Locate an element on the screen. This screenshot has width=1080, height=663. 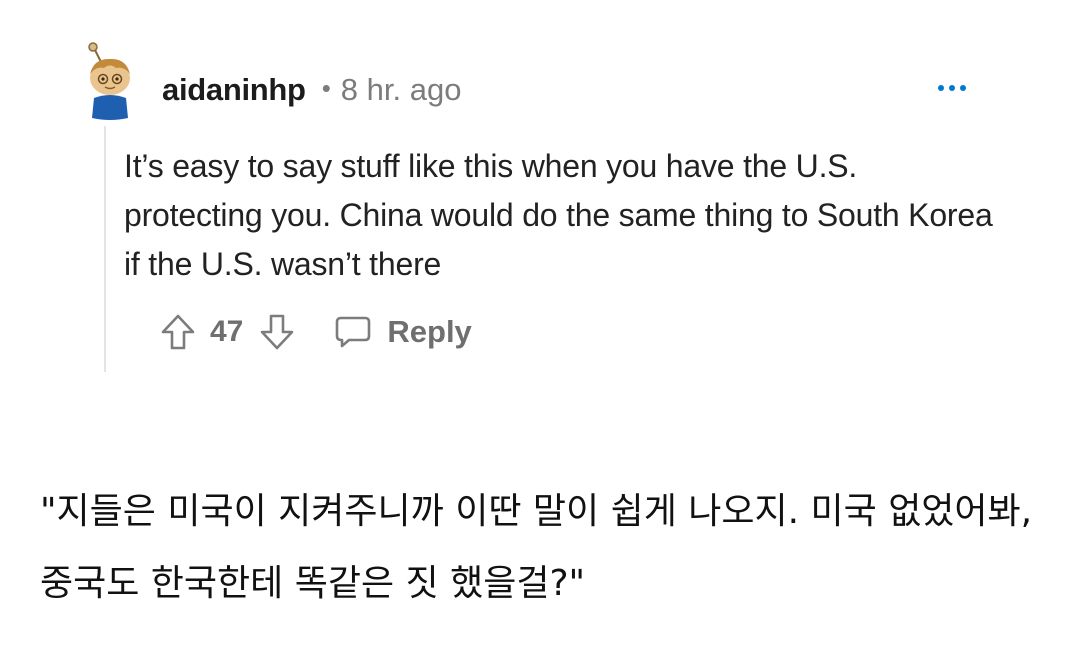
vote-score: 47 is located at coordinates (227, 331).